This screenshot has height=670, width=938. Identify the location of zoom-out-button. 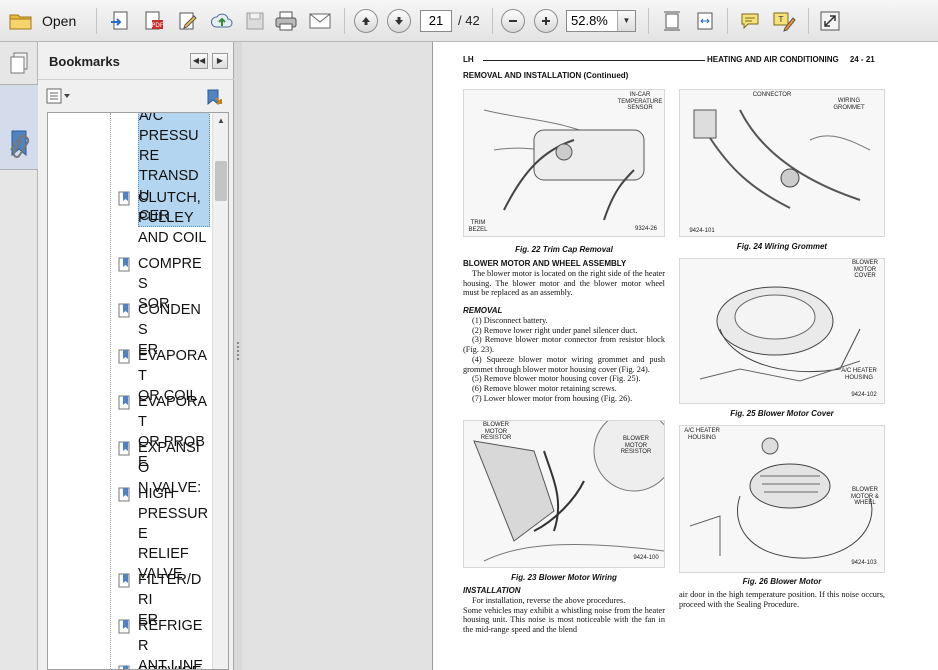
(513, 21).